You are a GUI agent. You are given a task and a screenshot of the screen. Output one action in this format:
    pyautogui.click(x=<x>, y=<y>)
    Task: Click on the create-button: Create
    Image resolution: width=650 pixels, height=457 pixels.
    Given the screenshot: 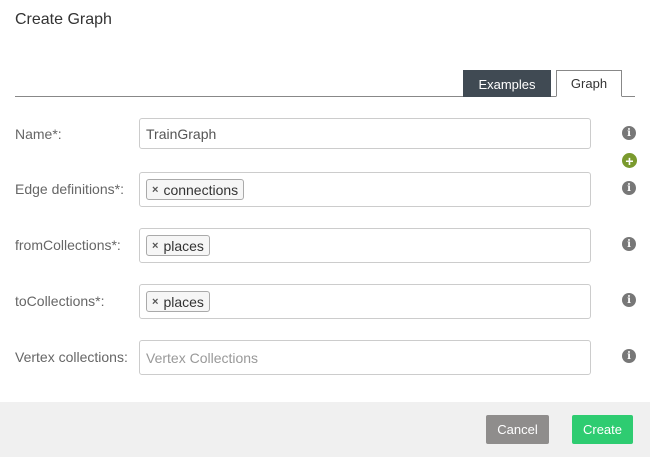 What is the action you would take?
    pyautogui.click(x=602, y=429)
    